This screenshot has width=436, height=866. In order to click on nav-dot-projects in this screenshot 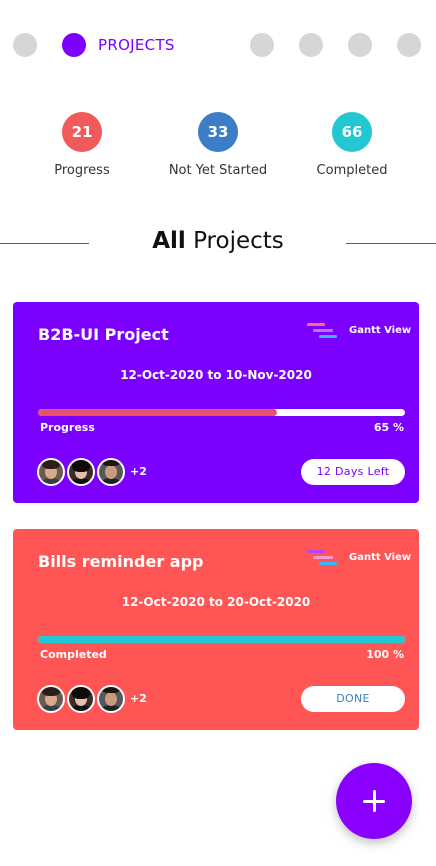, I will do `click(74, 45)`.